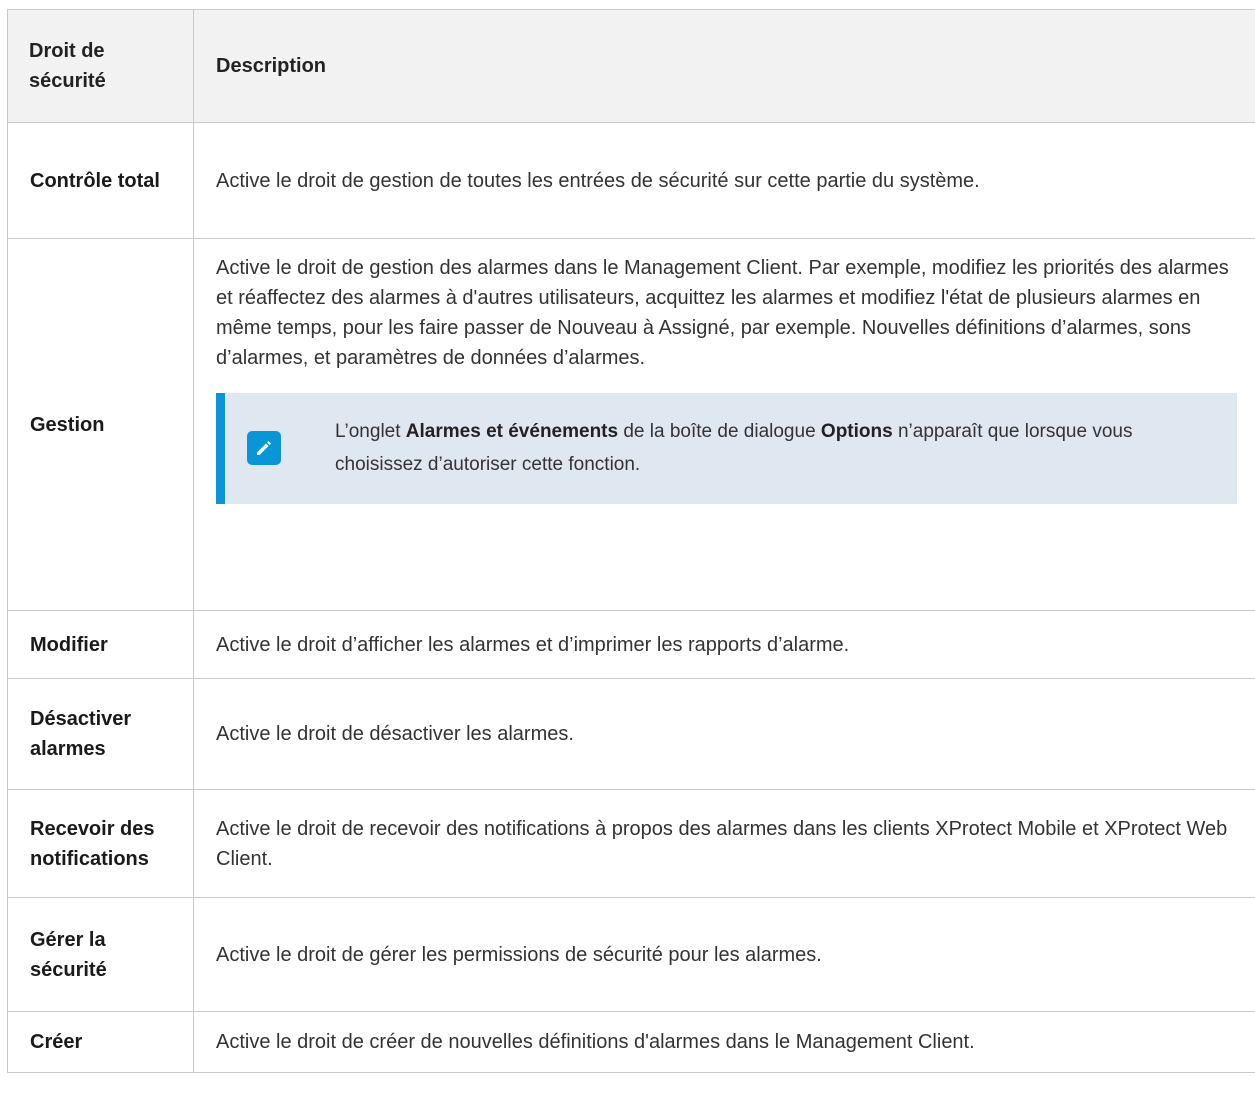 The width and height of the screenshot is (1255, 1118). What do you see at coordinates (100, 1042) in the screenshot?
I see `right-name: Créer` at bounding box center [100, 1042].